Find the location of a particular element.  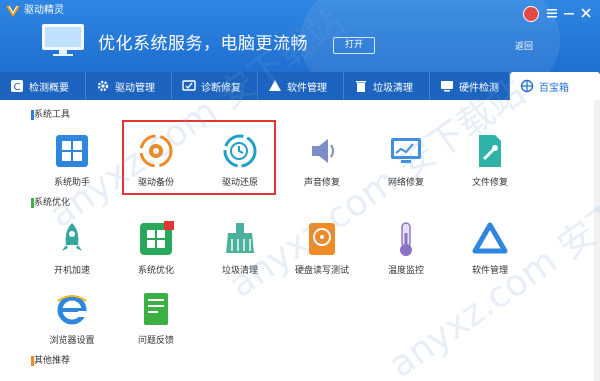

tool-system-assistant: 系统助手 is located at coordinates (72, 159).